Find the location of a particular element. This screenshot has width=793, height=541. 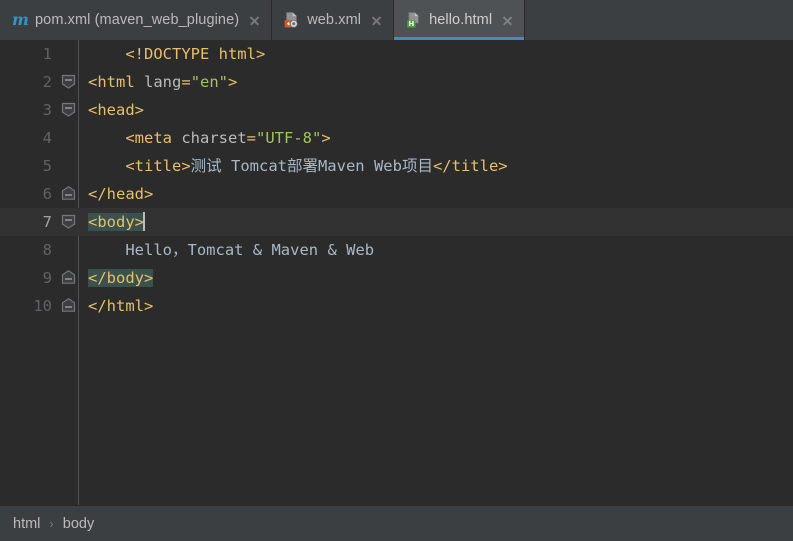

code-line-row: 8 Hello，Tomcat & Maven & Web is located at coordinates (396, 250).